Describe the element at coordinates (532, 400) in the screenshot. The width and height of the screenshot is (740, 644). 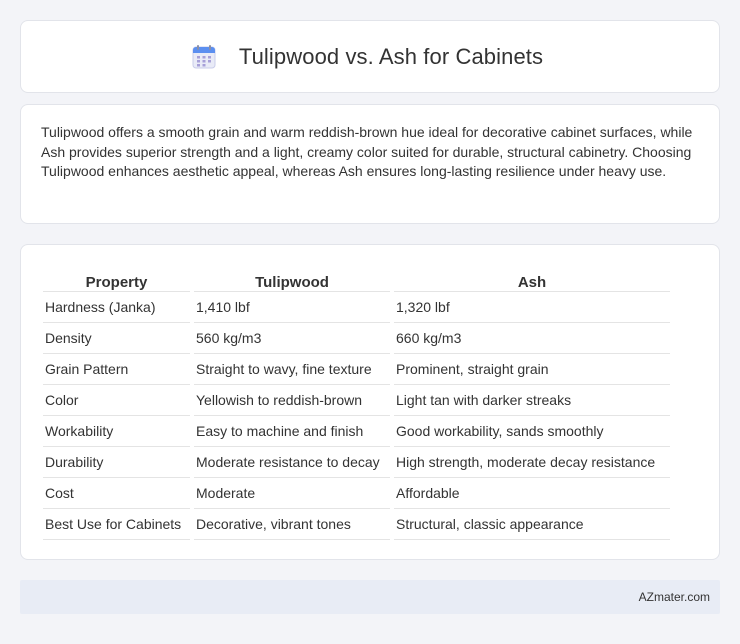
I see `table-cell: Light tan with darker streaks` at that location.